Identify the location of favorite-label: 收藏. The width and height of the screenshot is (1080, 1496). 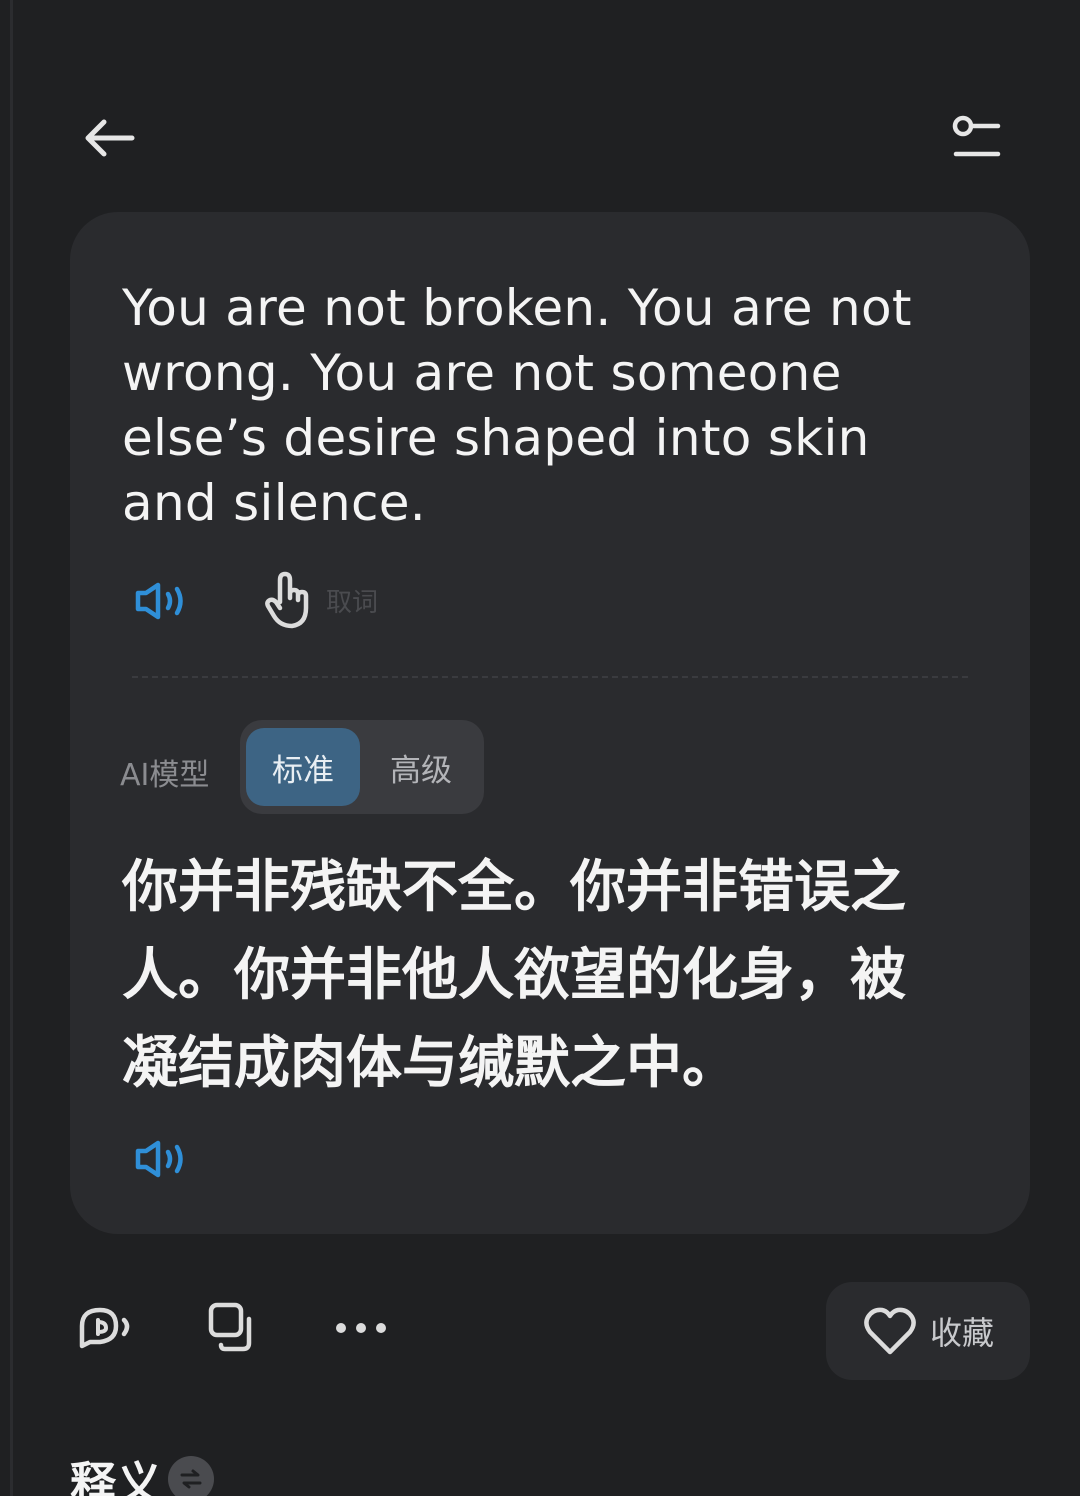
(961, 1333).